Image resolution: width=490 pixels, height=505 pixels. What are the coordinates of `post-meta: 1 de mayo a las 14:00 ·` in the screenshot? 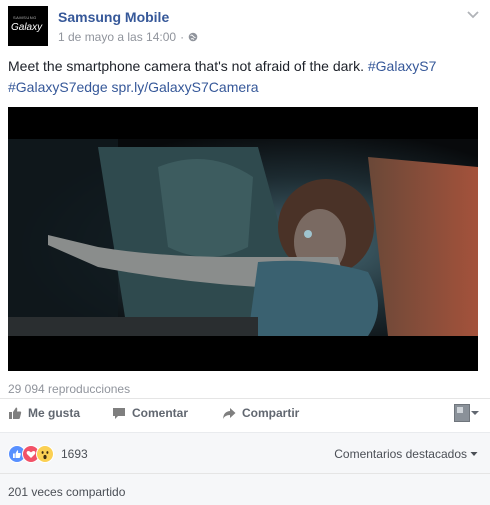 It's located at (128, 37).